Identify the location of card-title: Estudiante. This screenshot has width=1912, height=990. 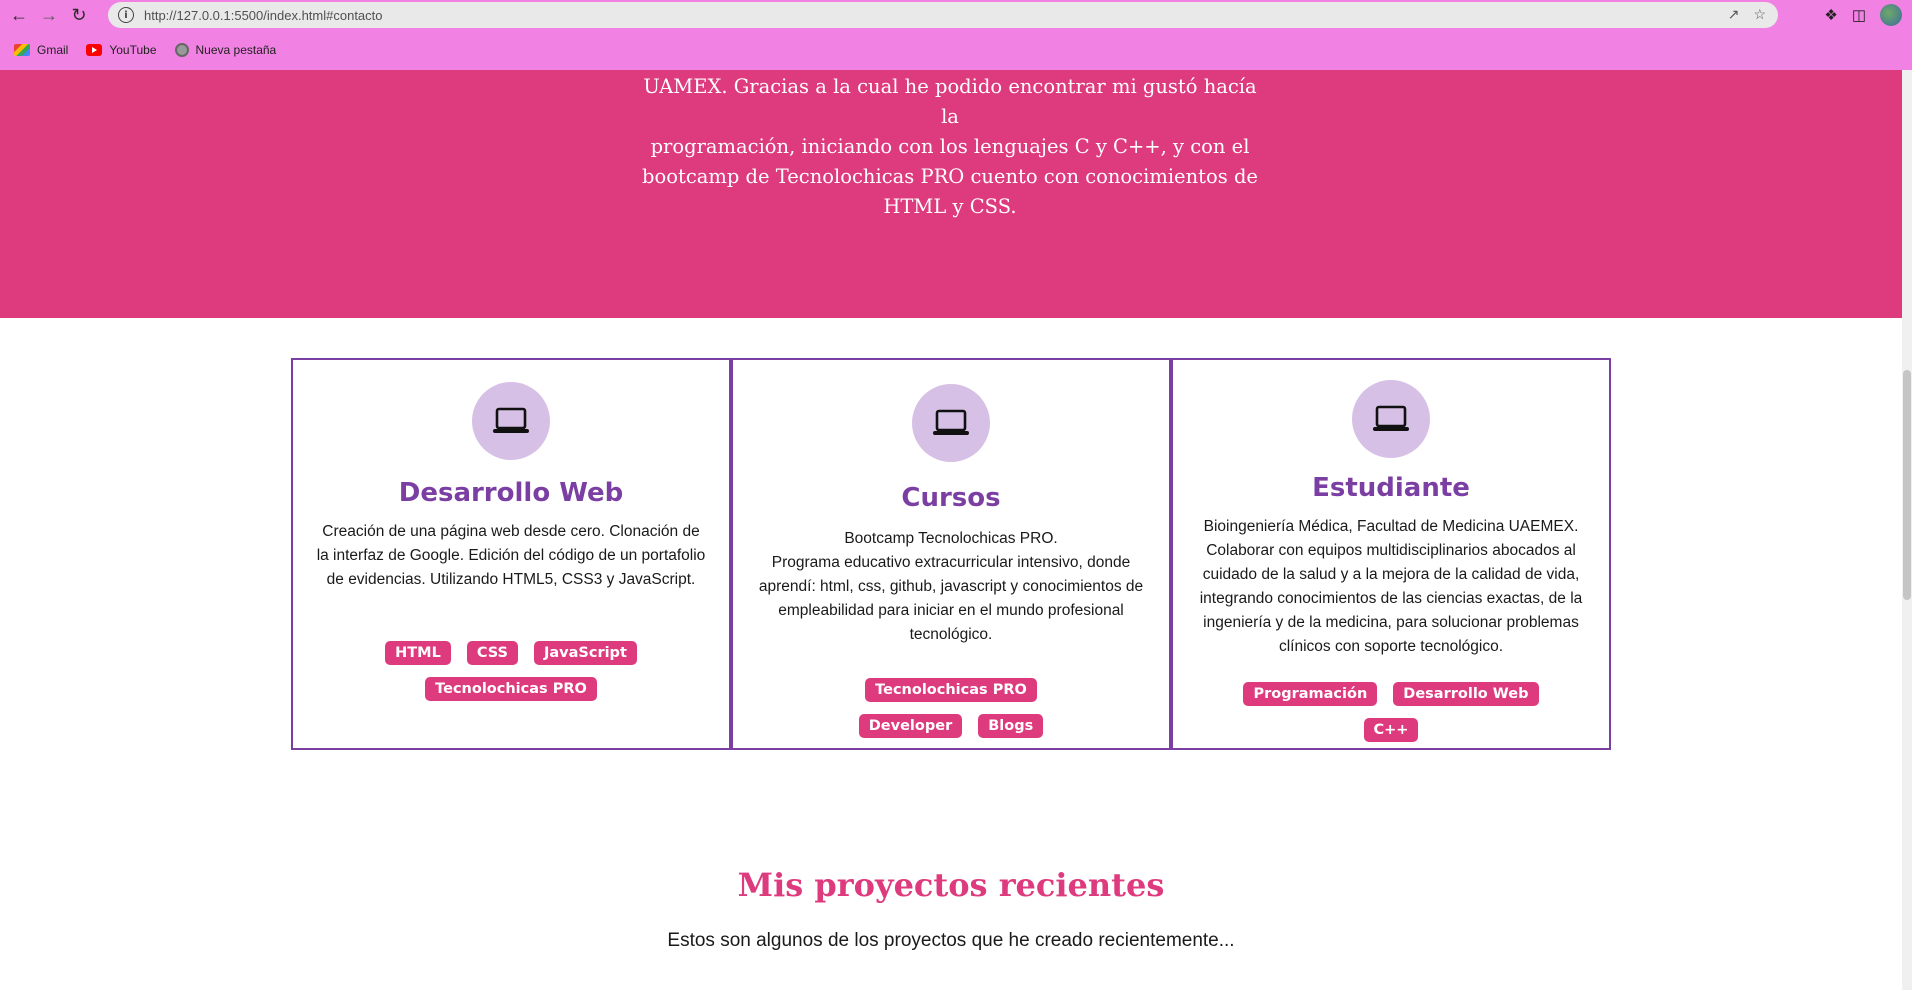
(1391, 488).